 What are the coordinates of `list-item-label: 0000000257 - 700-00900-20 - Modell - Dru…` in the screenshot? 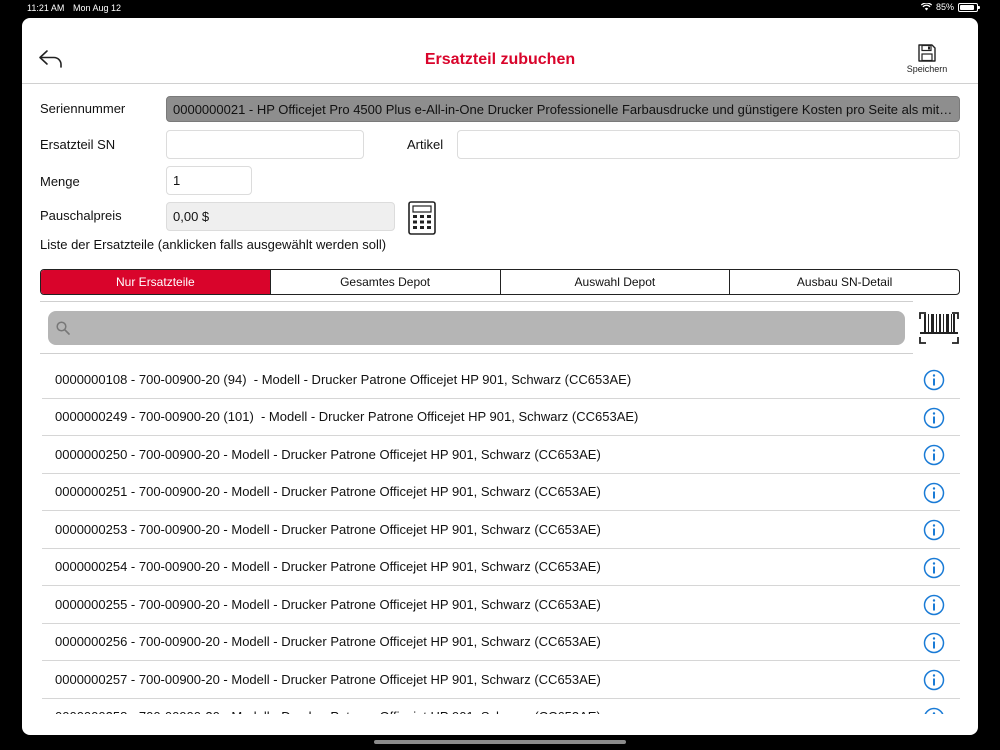 It's located at (328, 679).